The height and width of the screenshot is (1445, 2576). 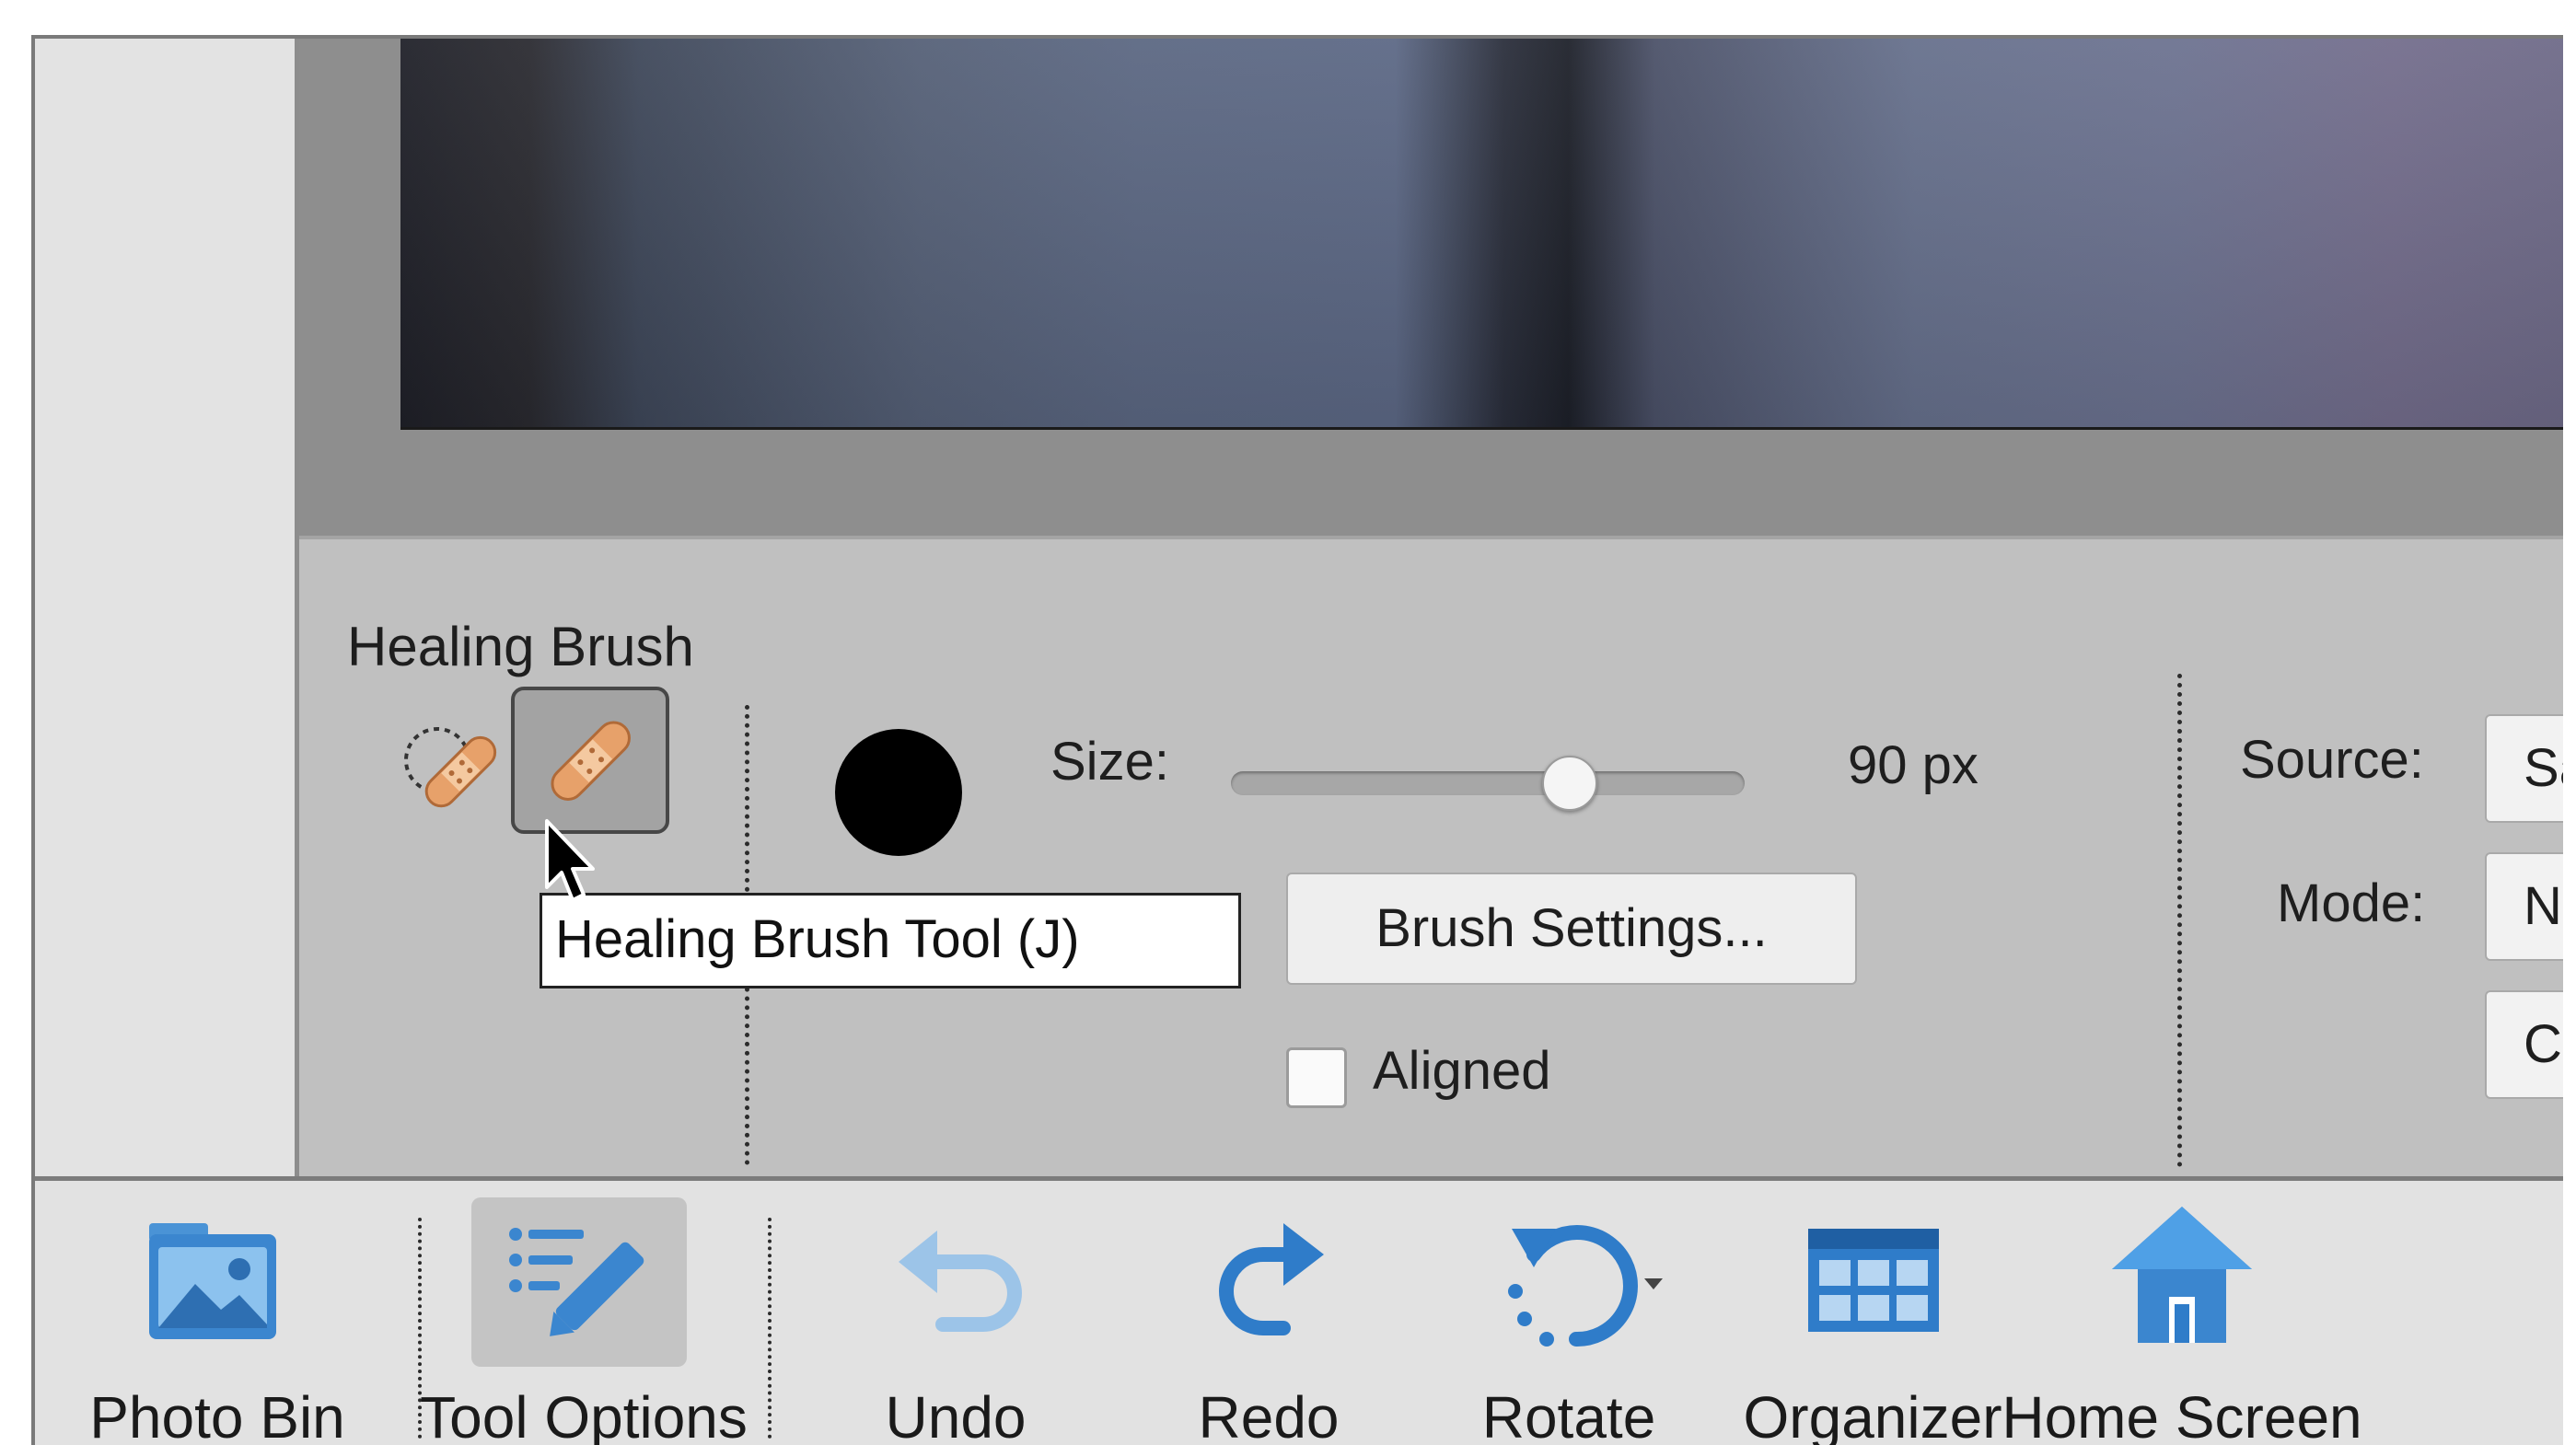 I want to click on rotate-icon, so click(x=1585, y=1286).